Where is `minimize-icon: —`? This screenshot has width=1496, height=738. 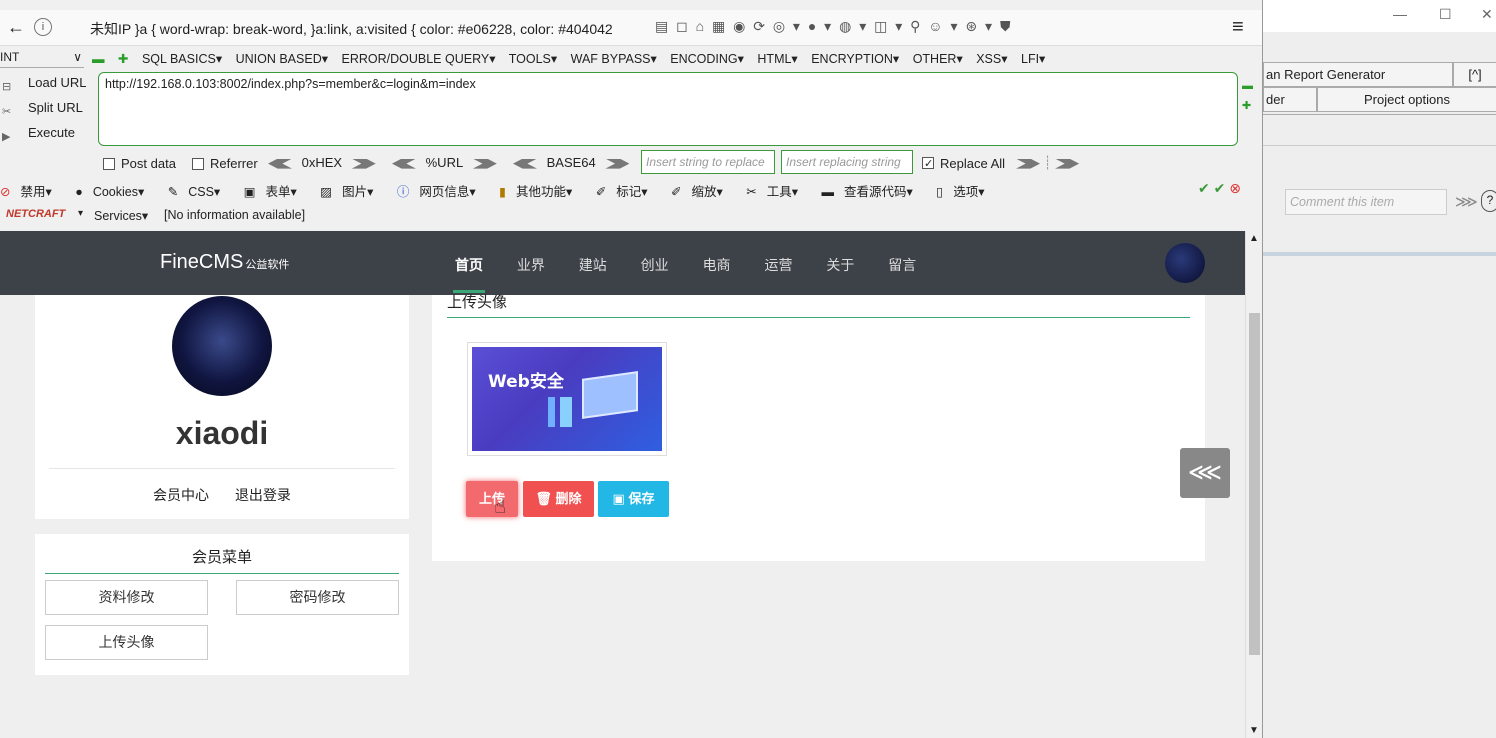 minimize-icon: — is located at coordinates (1400, 14).